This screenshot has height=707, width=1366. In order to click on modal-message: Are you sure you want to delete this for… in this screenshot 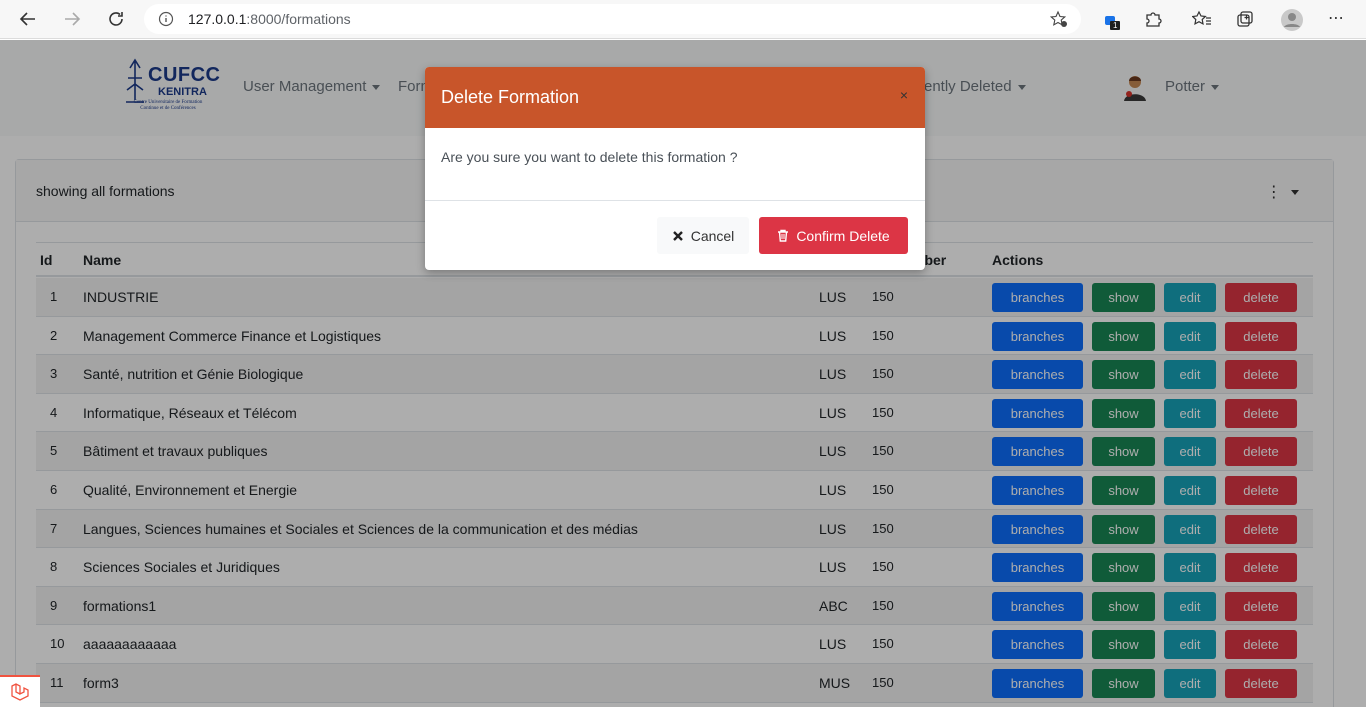, I will do `click(589, 157)`.